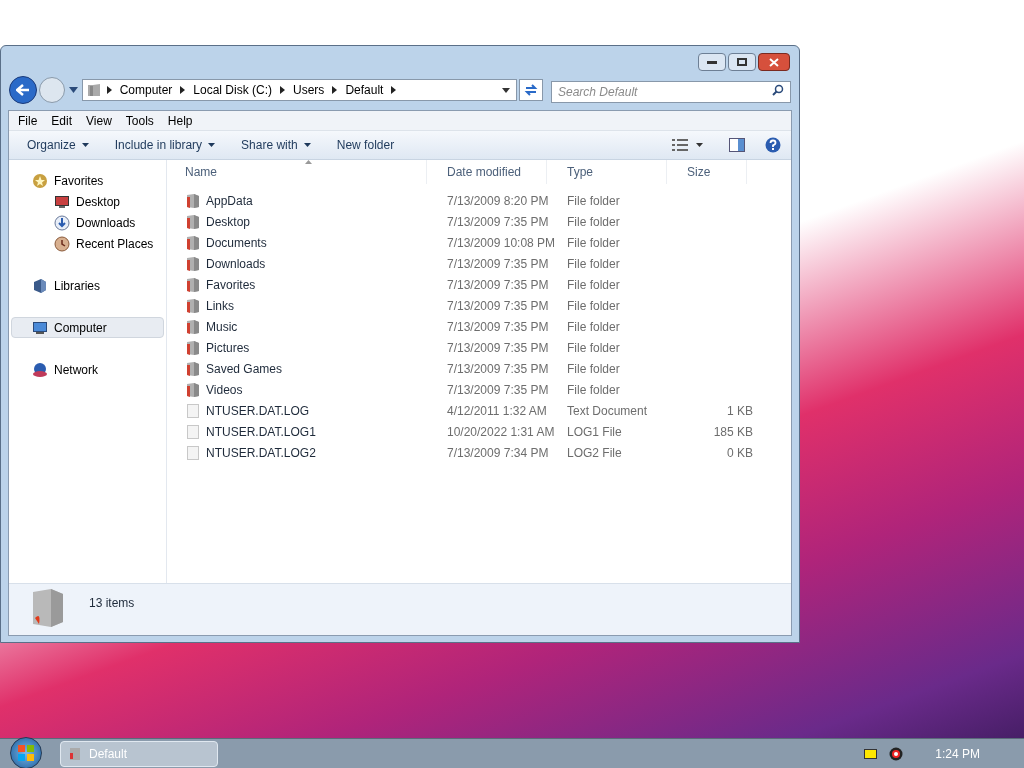 Image resolution: width=1024 pixels, height=768 pixels. I want to click on breadcrumb: Computer, so click(146, 90).